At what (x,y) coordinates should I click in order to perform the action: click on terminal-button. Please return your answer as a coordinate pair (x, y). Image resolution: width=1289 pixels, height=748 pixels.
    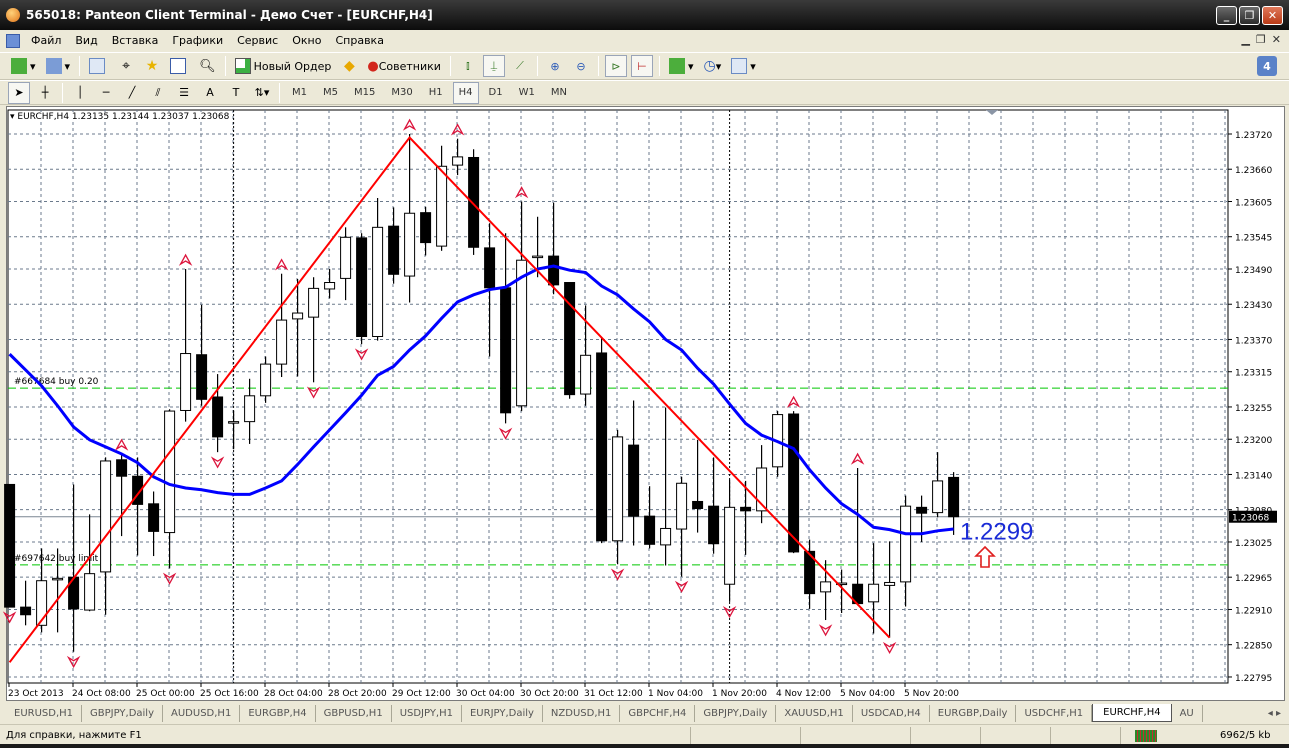
    Looking at the image, I should click on (179, 66).